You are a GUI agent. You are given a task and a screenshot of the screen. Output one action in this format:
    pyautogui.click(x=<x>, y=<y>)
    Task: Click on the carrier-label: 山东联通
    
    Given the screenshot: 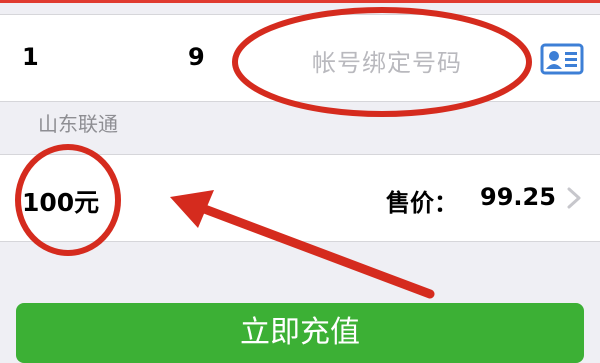 What is the action you would take?
    pyautogui.click(x=78, y=124)
    